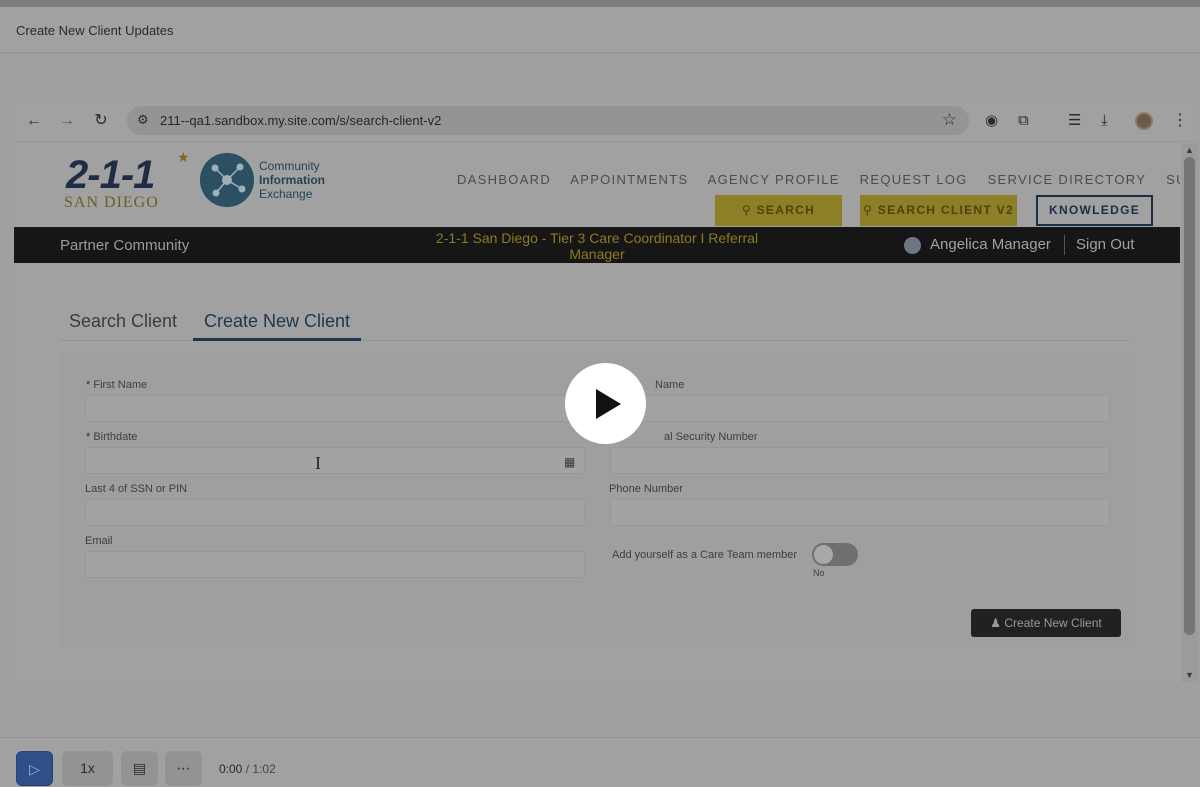  I want to click on player-title-bar: Create New Client Updates, so click(600, 30).